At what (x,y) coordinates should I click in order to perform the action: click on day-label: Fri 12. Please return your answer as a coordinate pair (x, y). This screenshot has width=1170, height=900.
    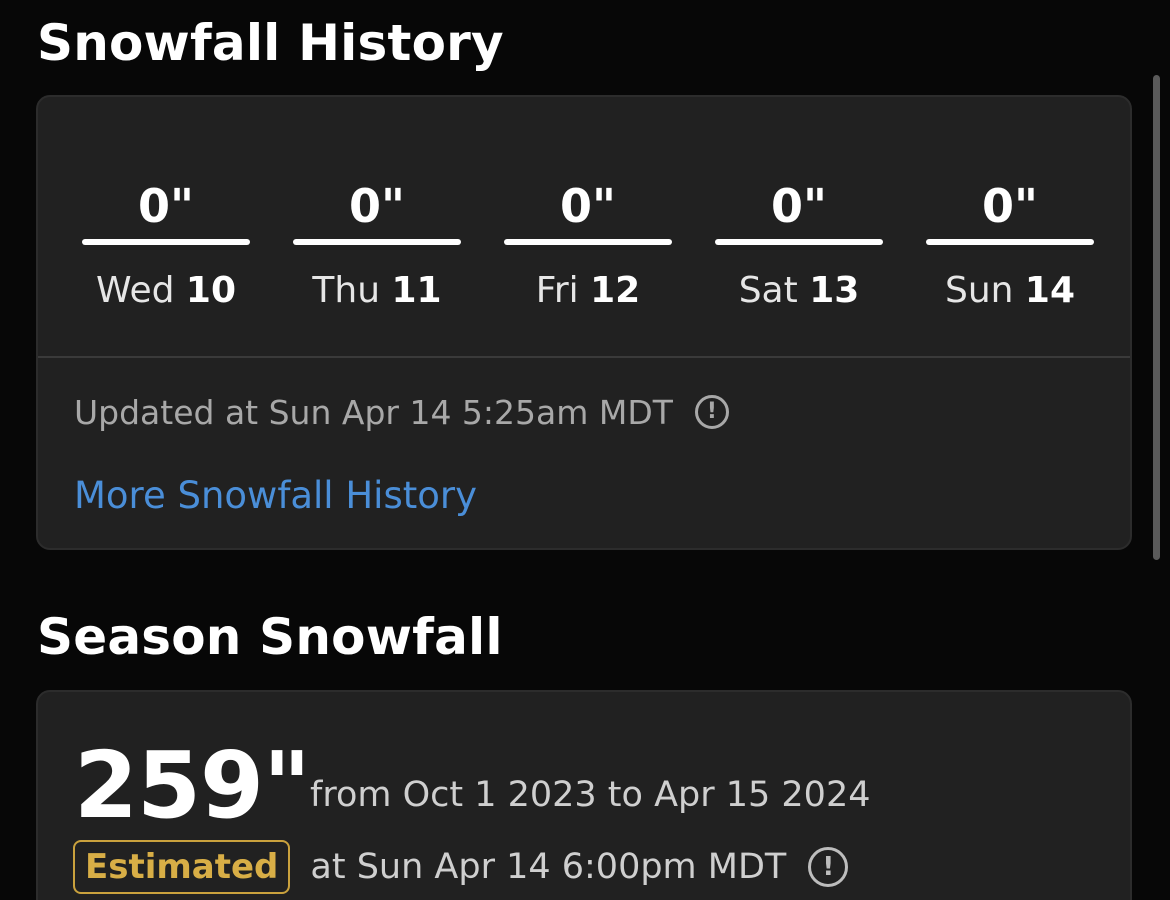
    Looking at the image, I should click on (588, 291).